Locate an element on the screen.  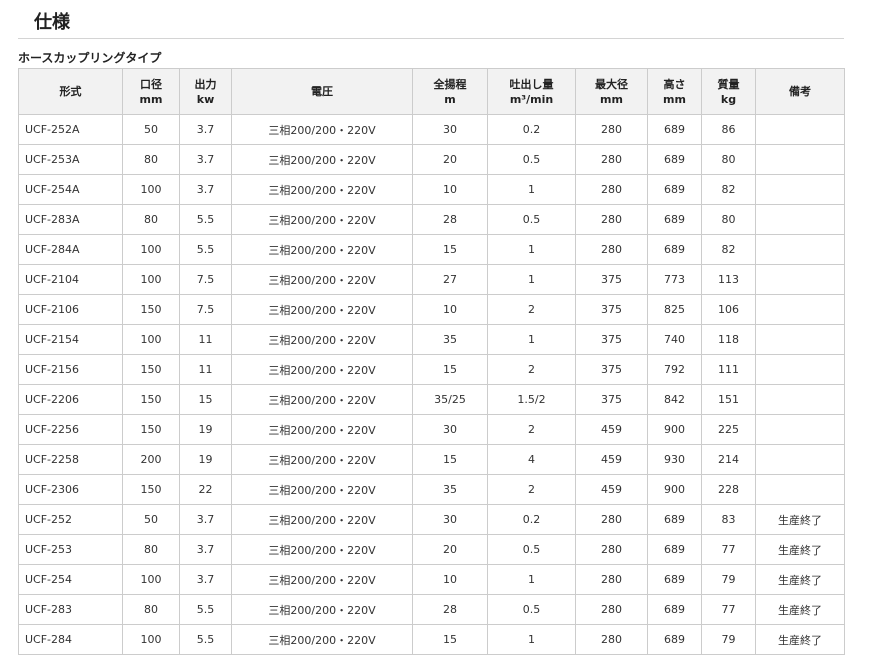
cell-model: UCF-2306 is located at coordinates (70, 489).